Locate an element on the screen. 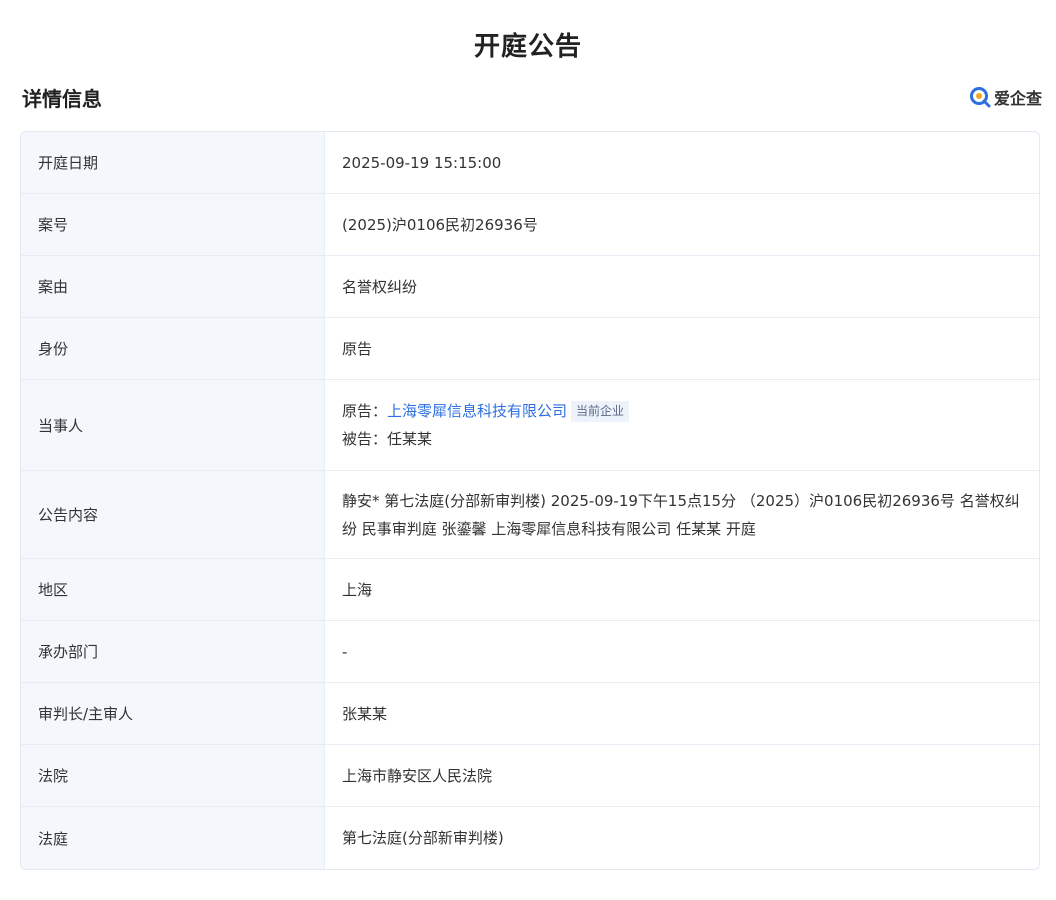  defendant-label: 被告： is located at coordinates (365, 439).